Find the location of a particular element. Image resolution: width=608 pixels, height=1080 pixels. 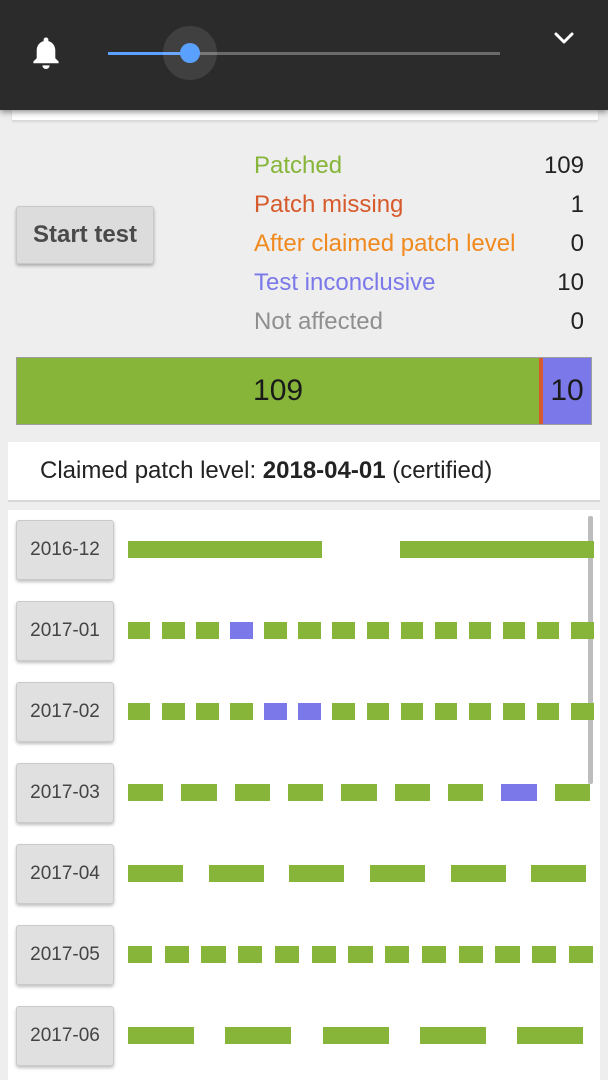

claimed-suffix: (certified) is located at coordinates (439, 470).